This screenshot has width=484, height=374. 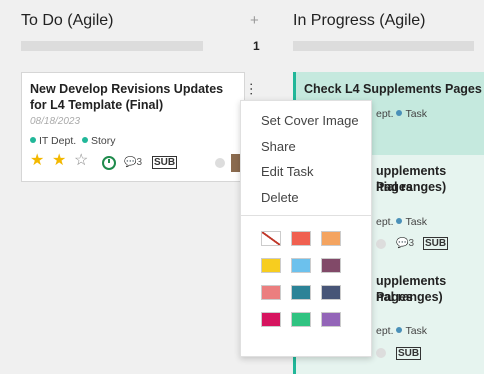 I want to click on card-tags: IT Dept. Story, so click(x=73, y=141).